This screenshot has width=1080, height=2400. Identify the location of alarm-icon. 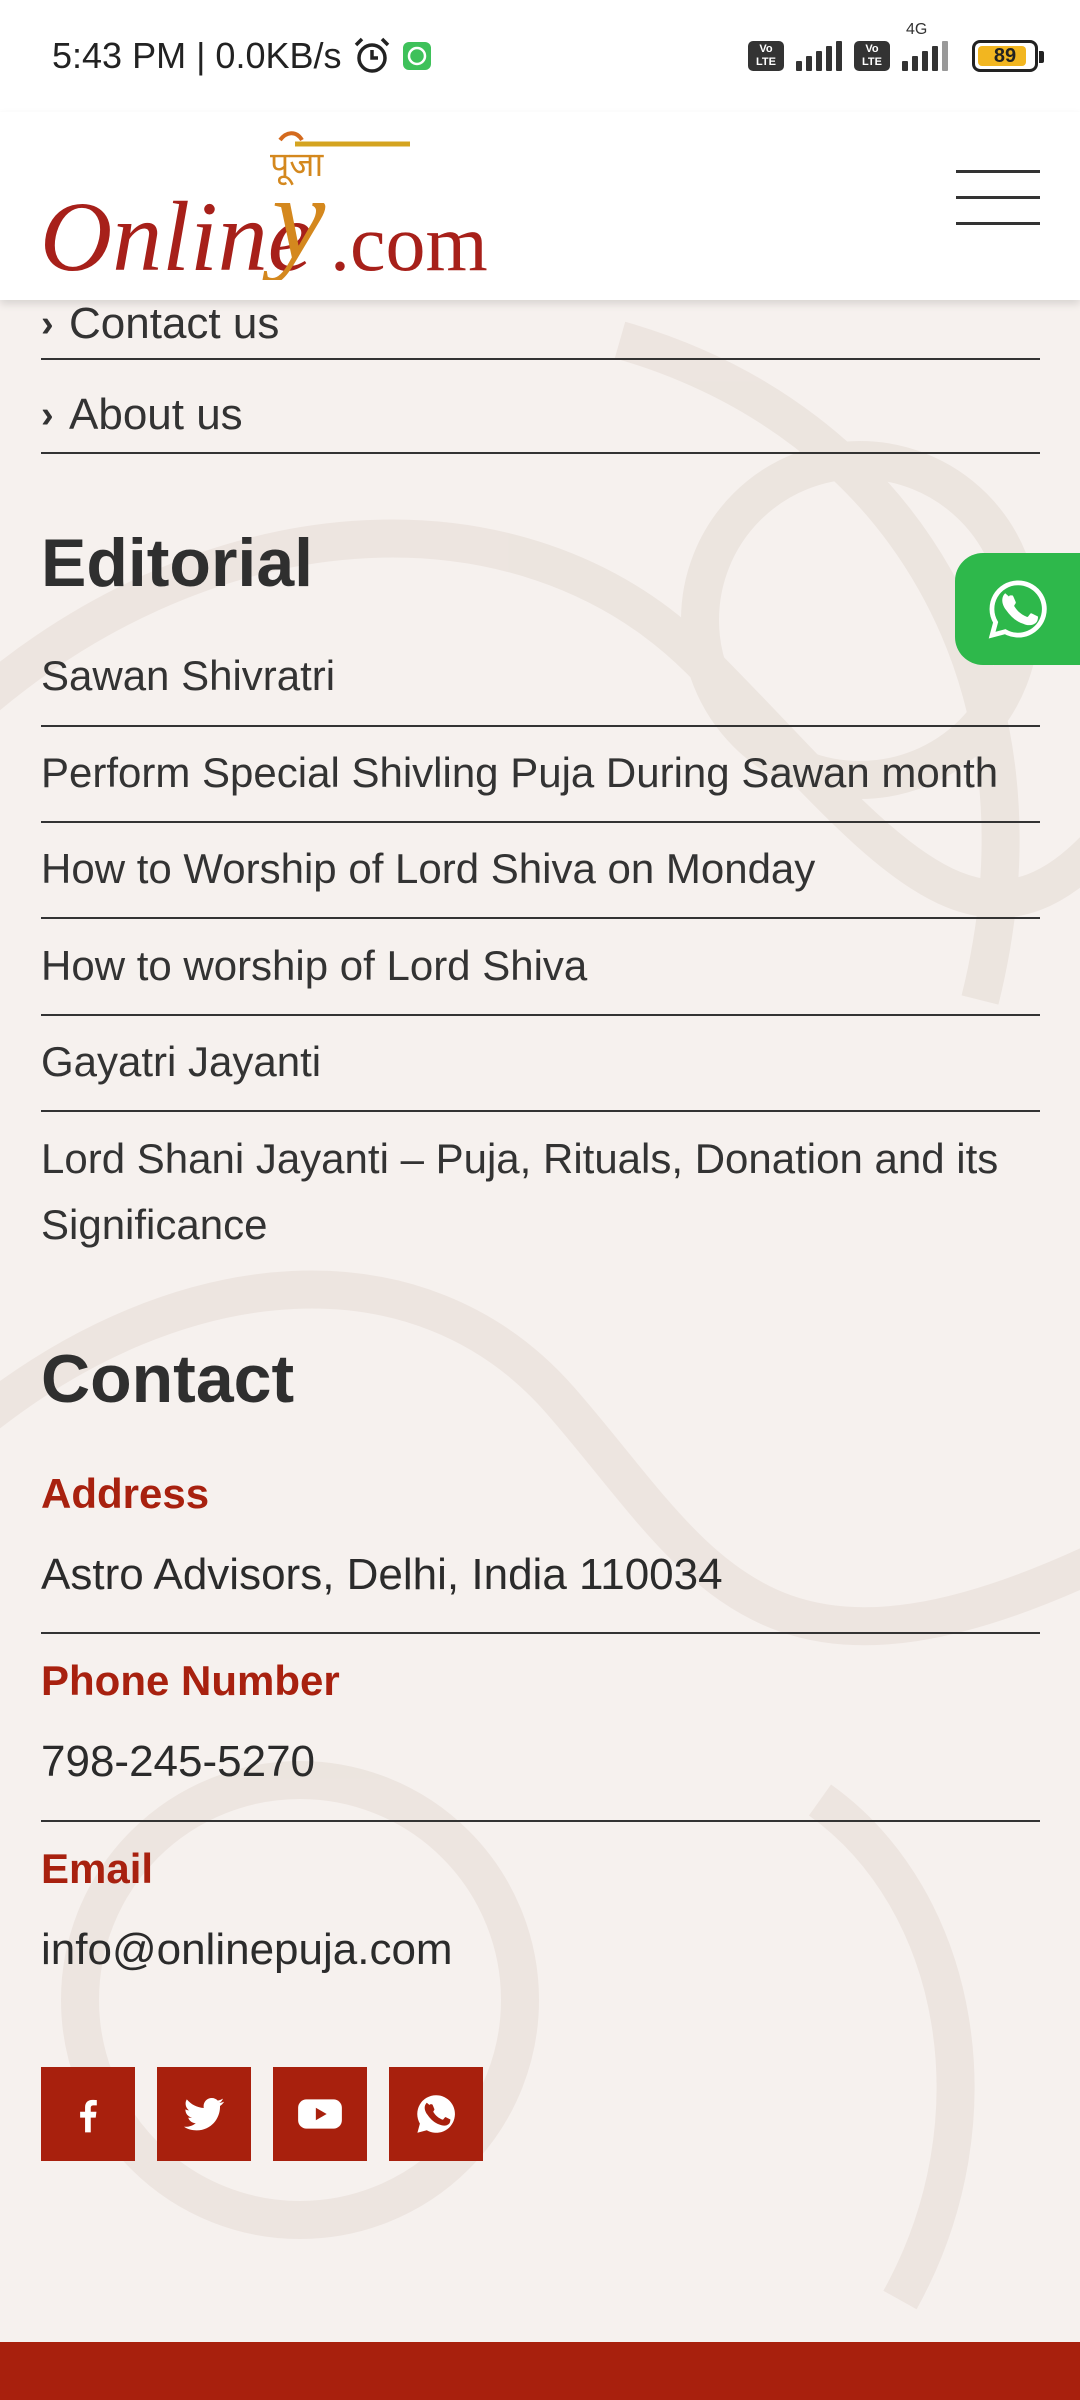
(371, 55).